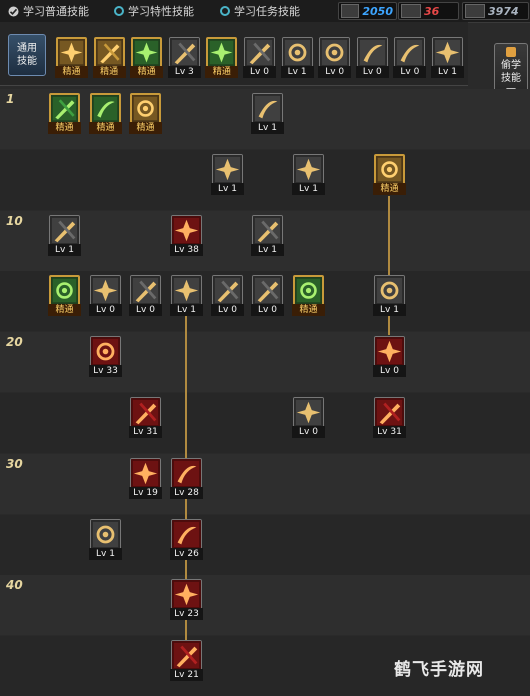  What do you see at coordinates (184, 72) in the screenshot?
I see `skill-level-badge: Lv 3` at bounding box center [184, 72].